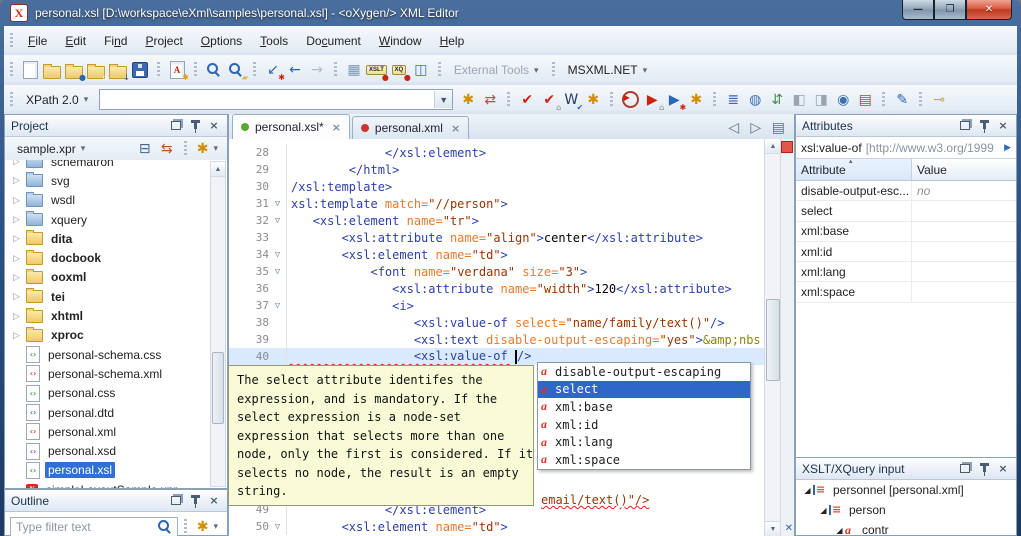 This screenshot has height=536, width=1021. I want to click on validation-settings-icon: ✱, so click(593, 100).